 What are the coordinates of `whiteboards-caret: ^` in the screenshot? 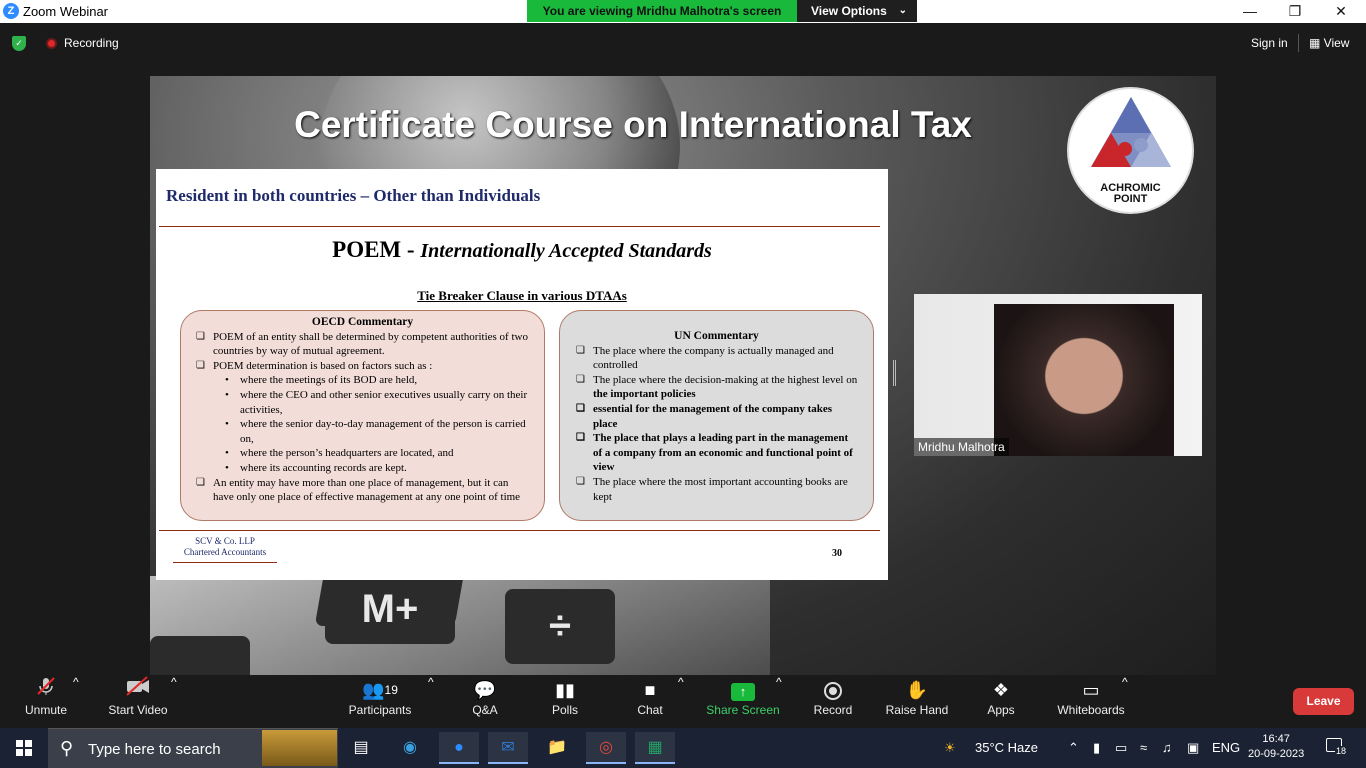 It's located at (1125, 701).